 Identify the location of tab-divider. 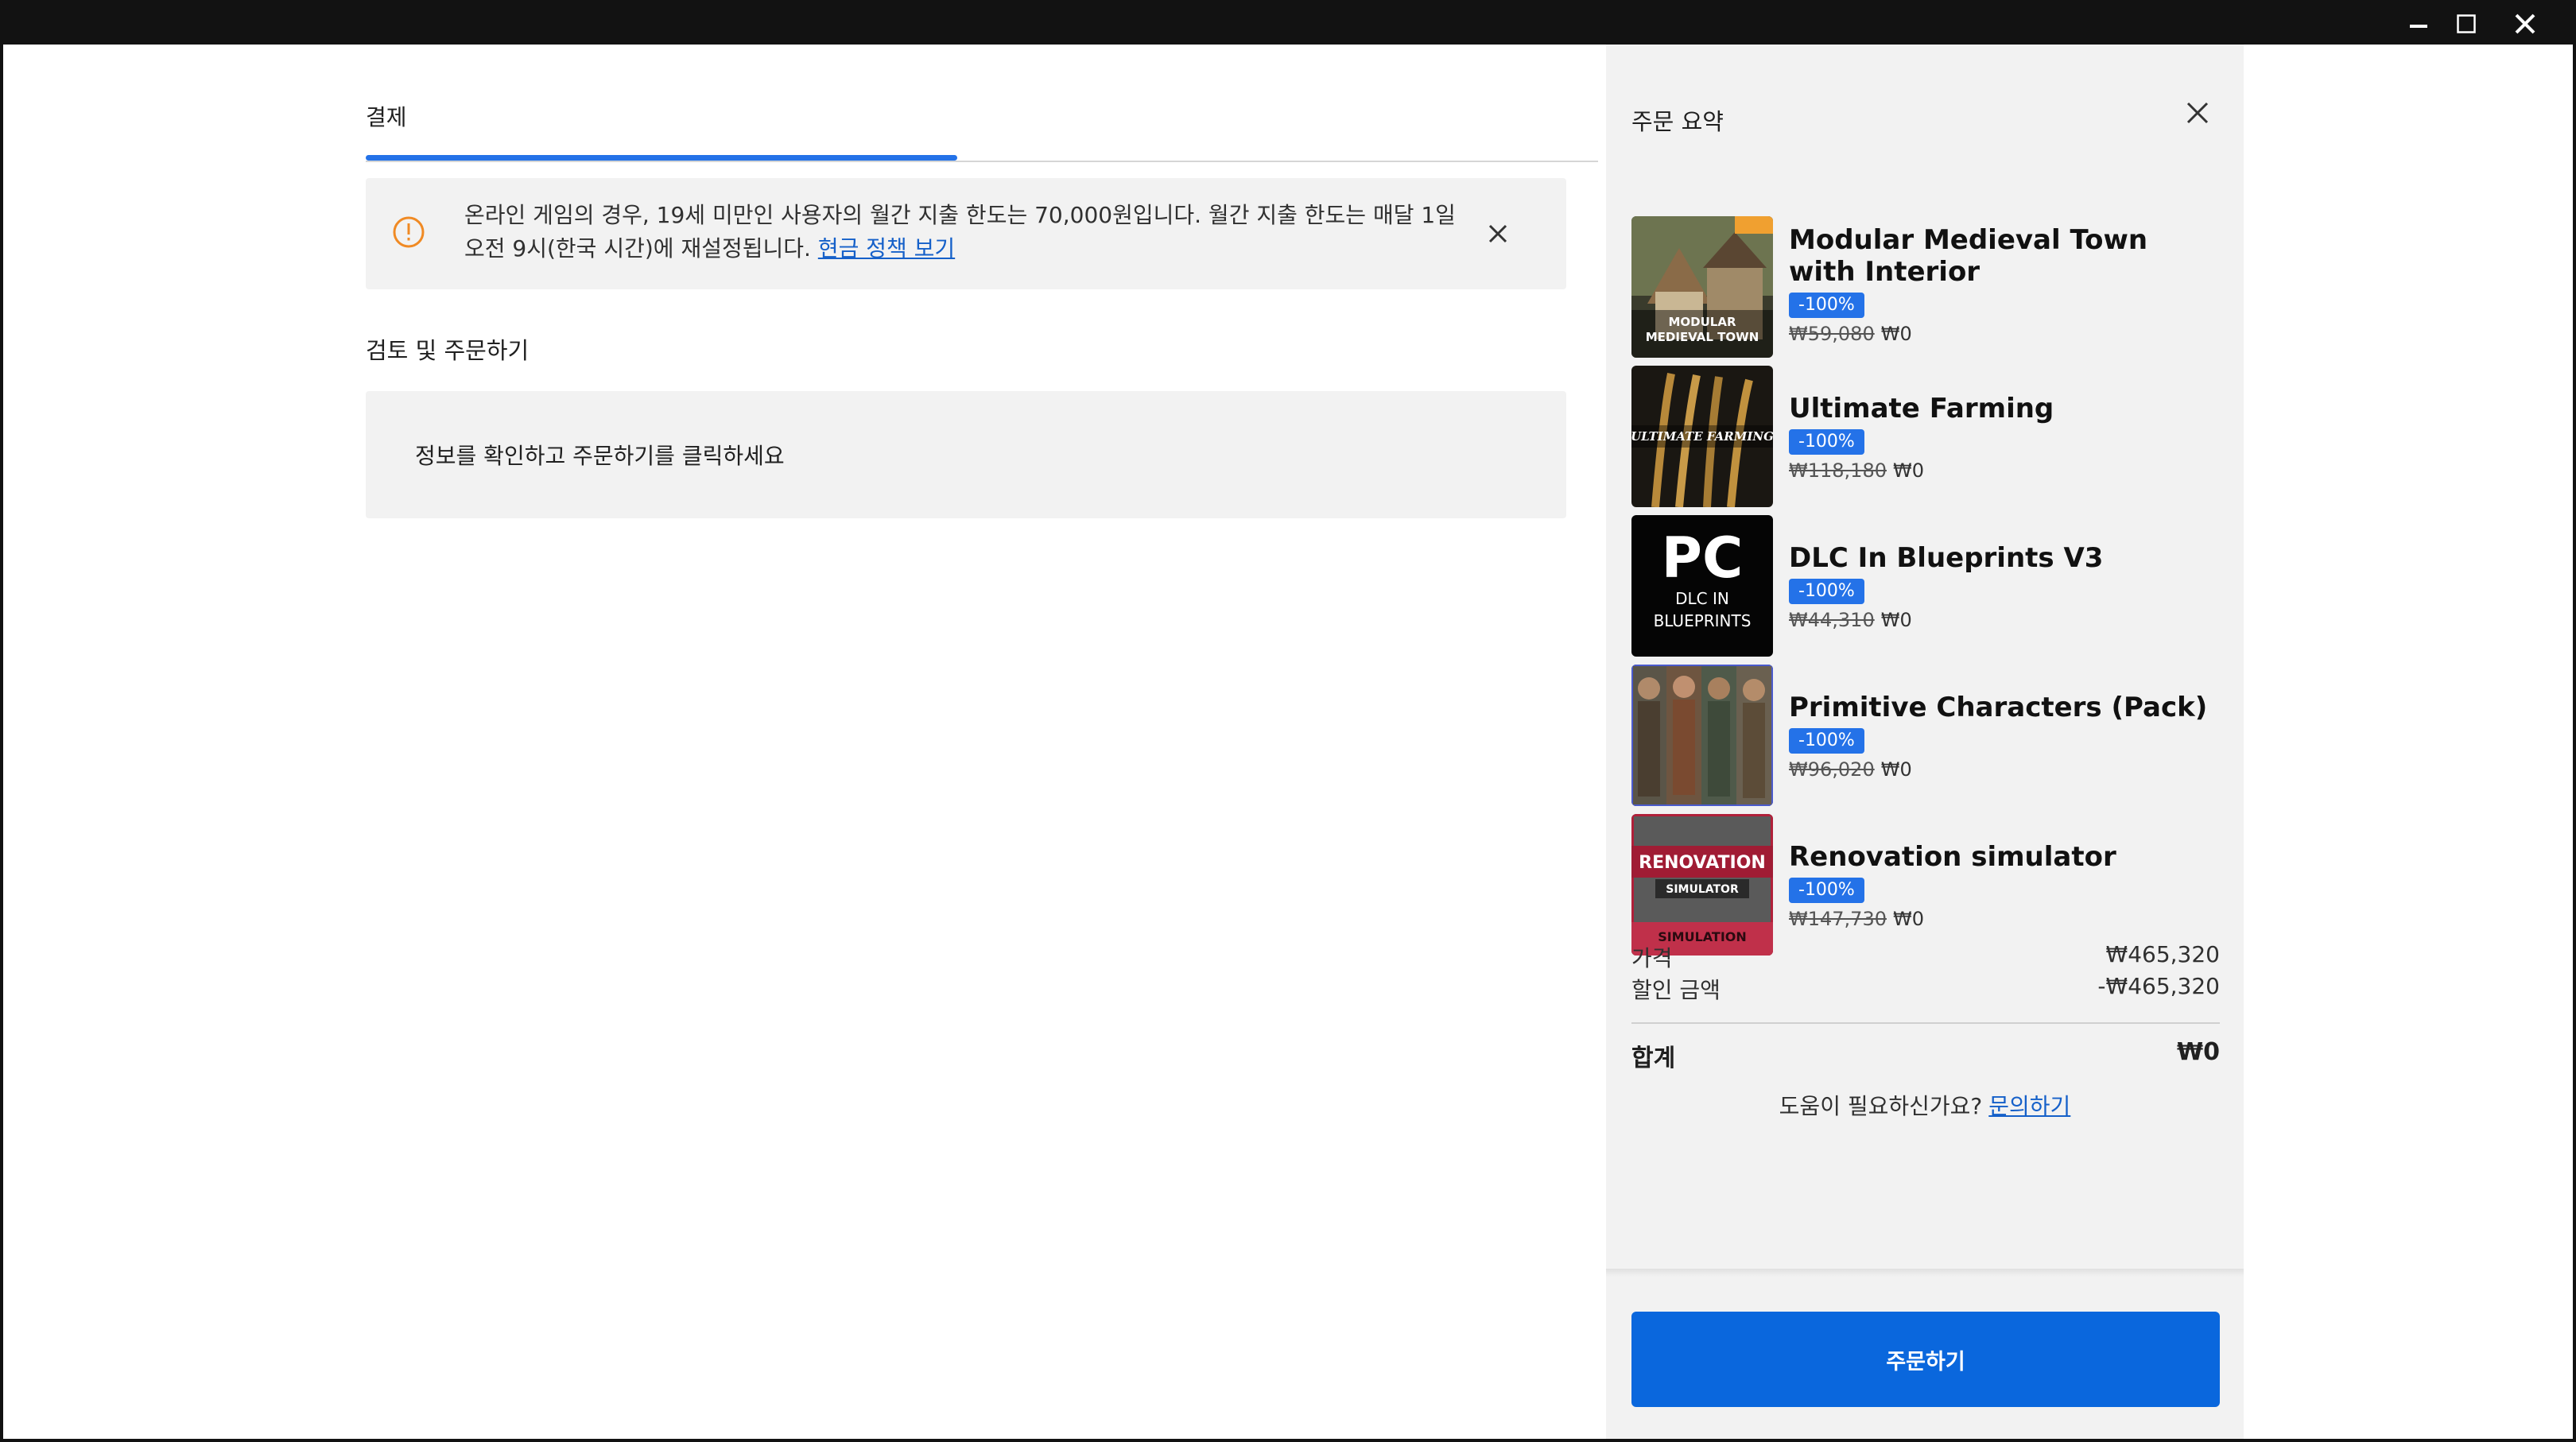
(982, 161).